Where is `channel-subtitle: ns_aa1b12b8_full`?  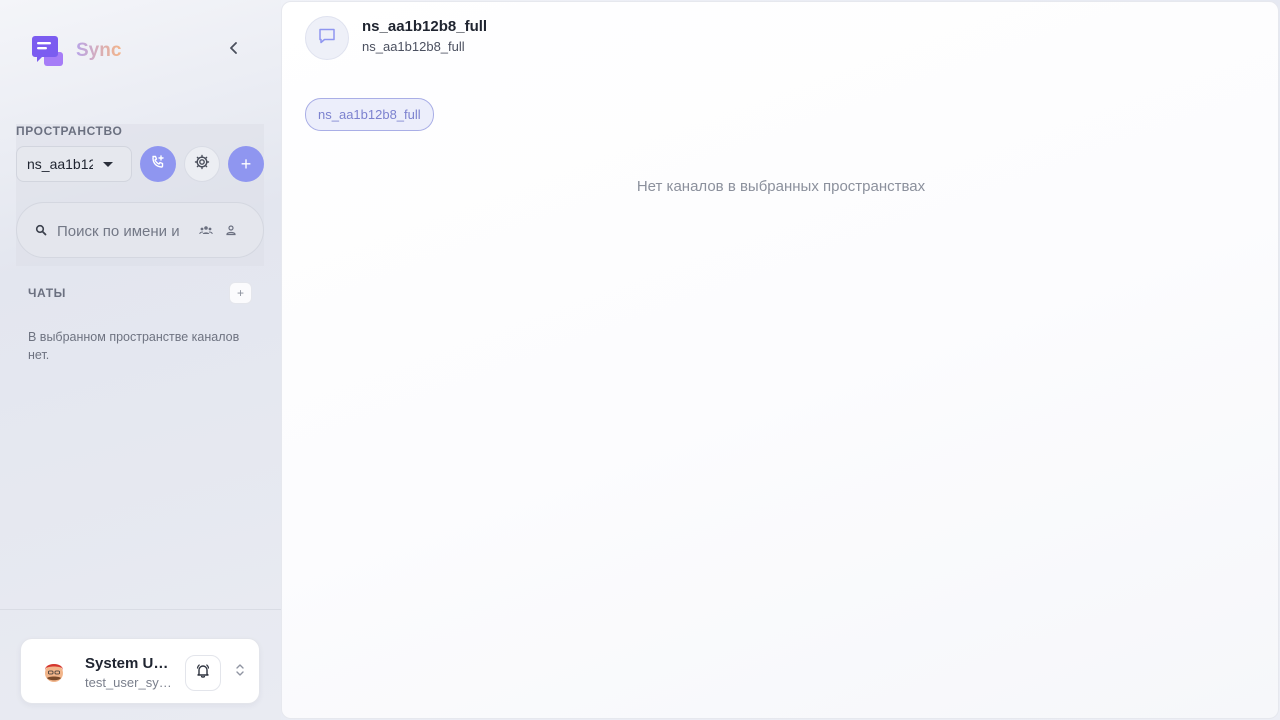
channel-subtitle: ns_aa1b12b8_full is located at coordinates (413, 46).